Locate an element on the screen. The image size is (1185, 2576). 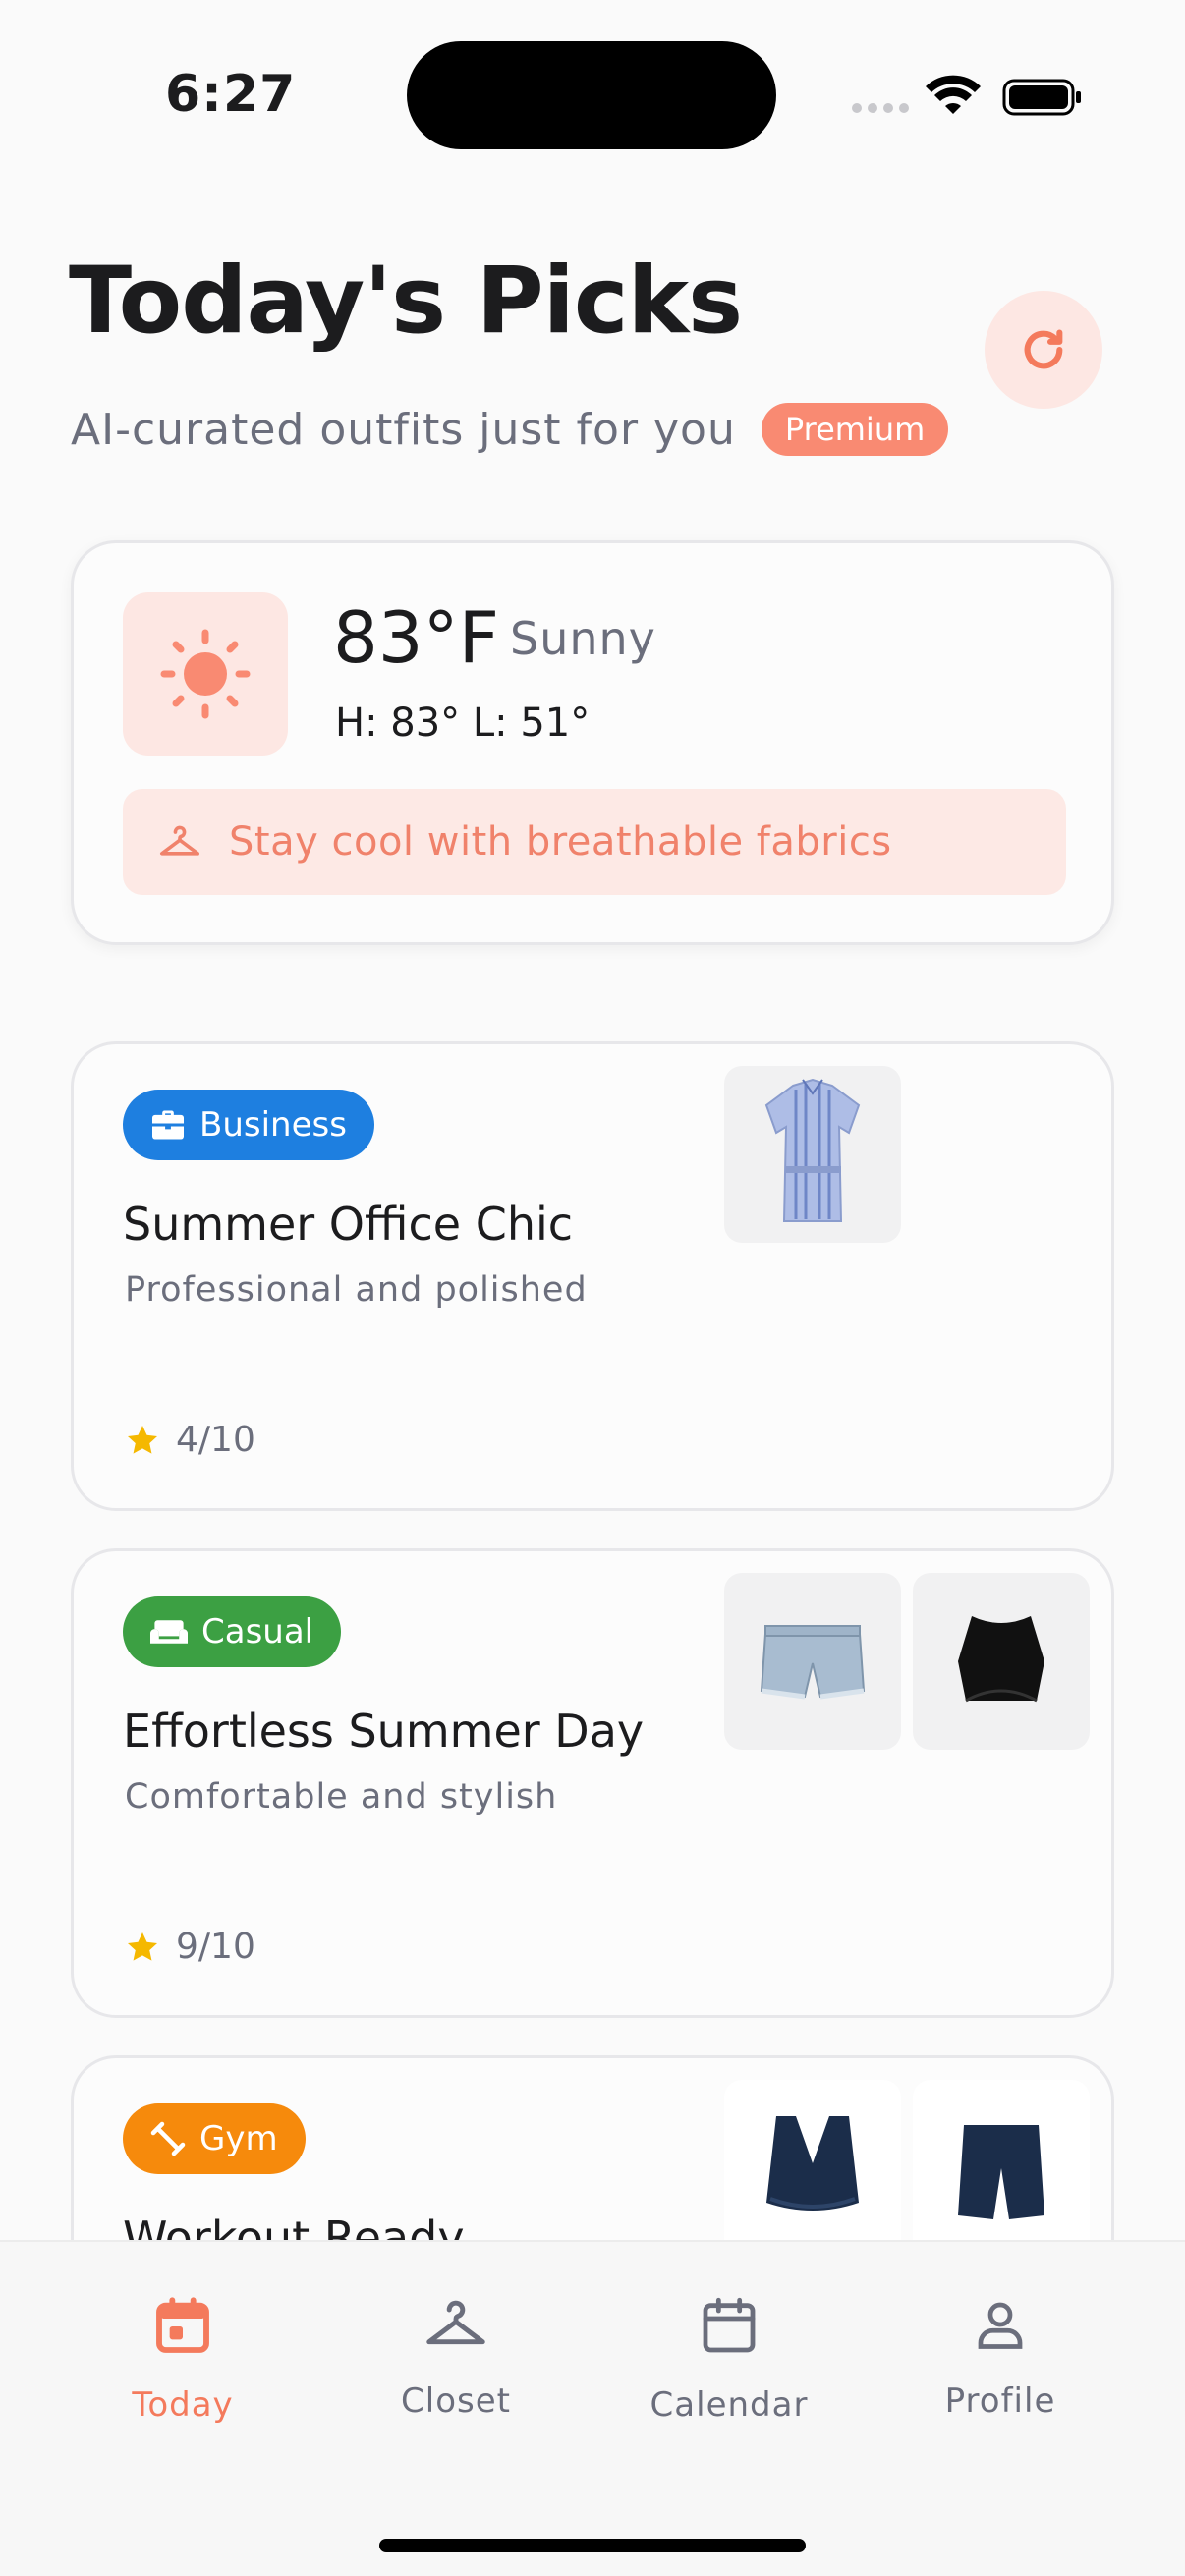
temperature: 83°F is located at coordinates (416, 637).